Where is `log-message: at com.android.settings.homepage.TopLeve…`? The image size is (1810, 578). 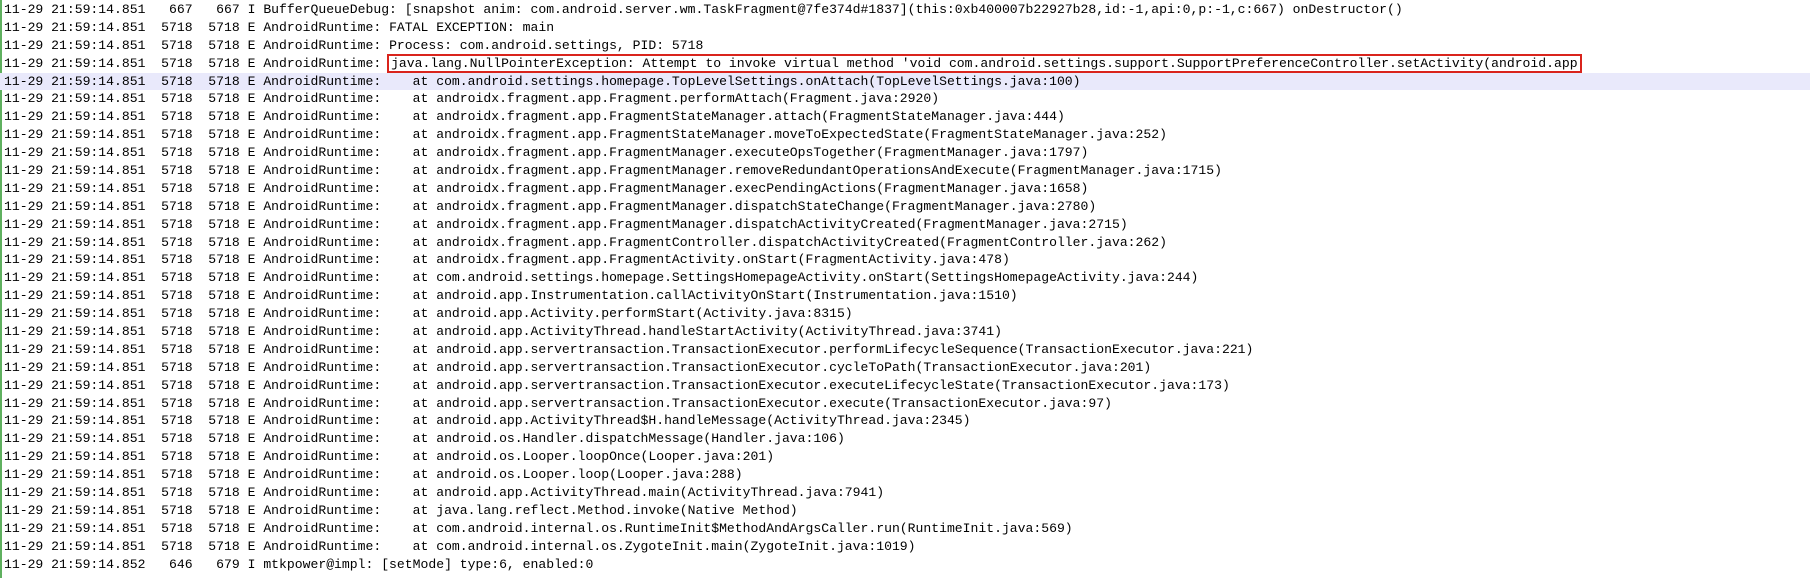
log-message: at com.android.settings.homepage.TopLeve… is located at coordinates (735, 81).